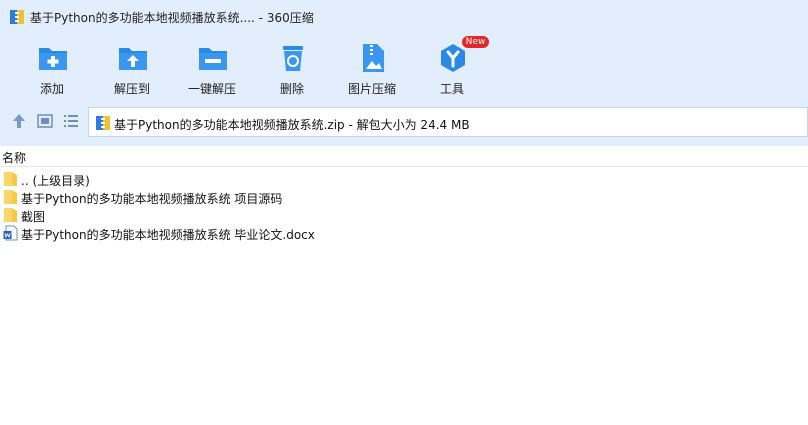 This screenshot has height=425, width=808. What do you see at coordinates (152, 199) in the screenshot?
I see `file-name: 基于Python的多功能本地视频播放系统 项目源码` at bounding box center [152, 199].